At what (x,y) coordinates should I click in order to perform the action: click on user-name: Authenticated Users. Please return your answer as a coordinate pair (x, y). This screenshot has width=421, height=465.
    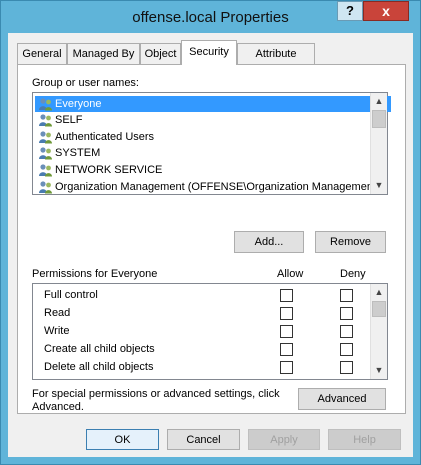
    Looking at the image, I should click on (105, 137).